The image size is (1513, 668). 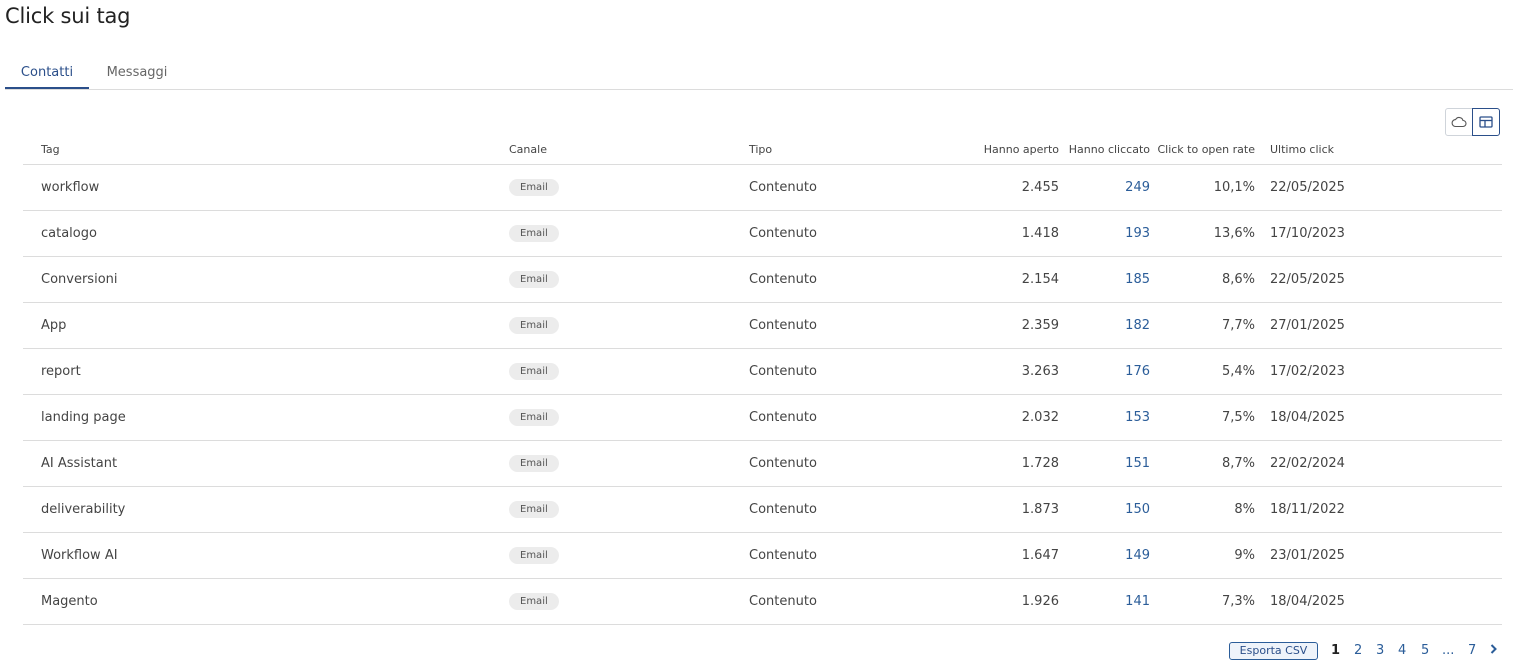 I want to click on table-icon, so click(x=1486, y=122).